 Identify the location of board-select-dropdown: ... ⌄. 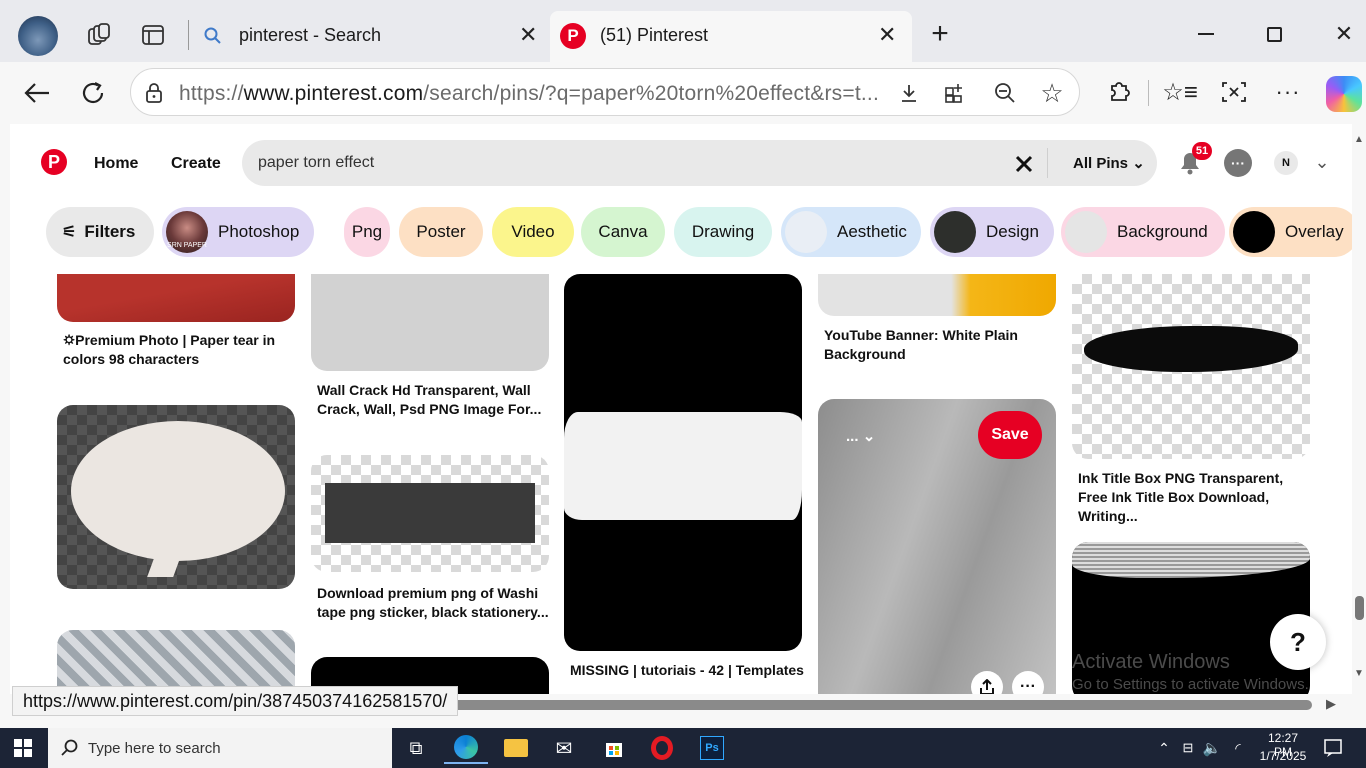
(860, 436).